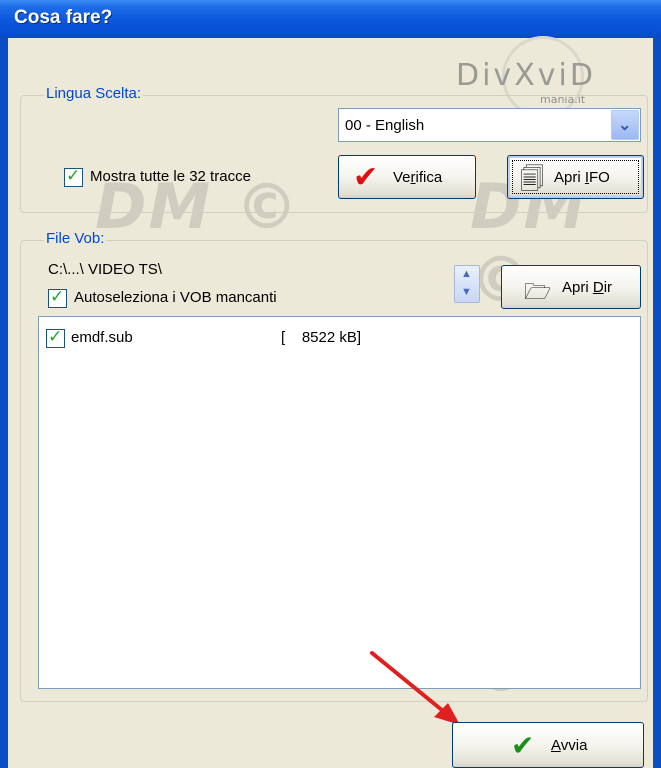  What do you see at coordinates (105, 269) in the screenshot?
I see `vob-path: C:\...\ VIDEO TS\` at bounding box center [105, 269].